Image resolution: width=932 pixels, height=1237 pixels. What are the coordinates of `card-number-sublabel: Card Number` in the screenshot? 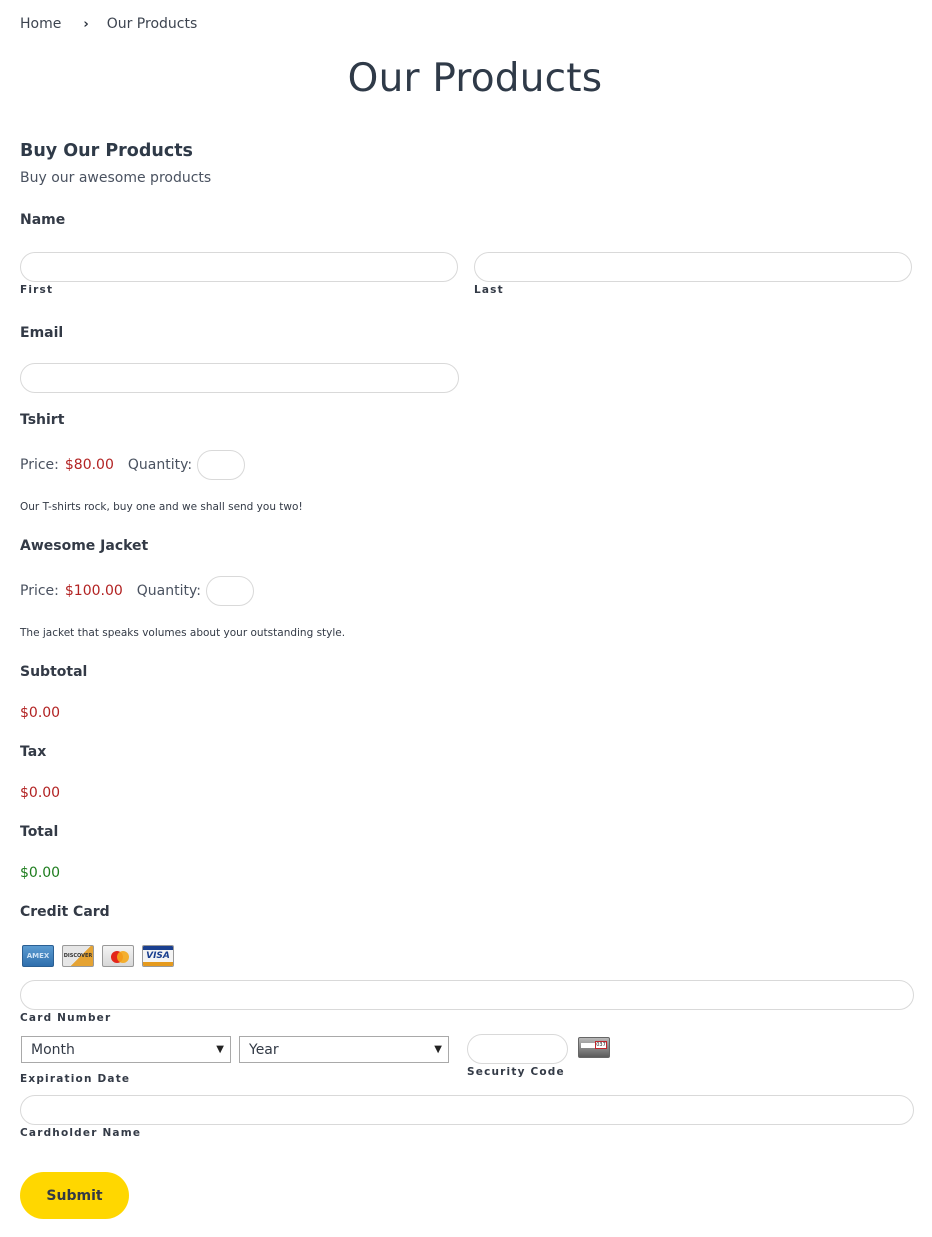 It's located at (66, 1018).